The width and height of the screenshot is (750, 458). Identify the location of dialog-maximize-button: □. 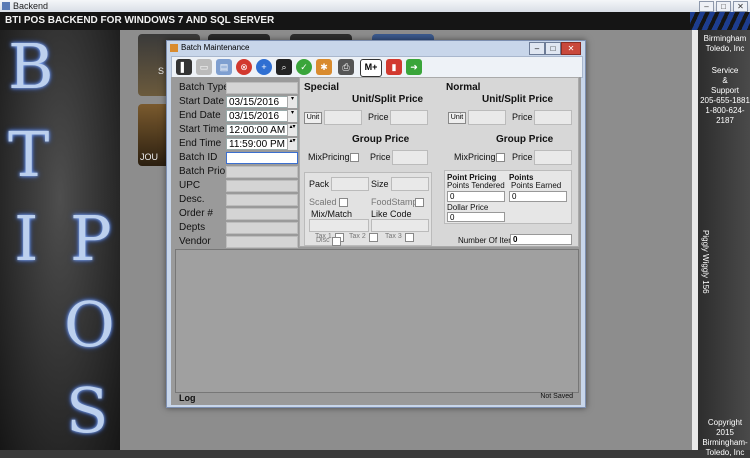
(553, 48).